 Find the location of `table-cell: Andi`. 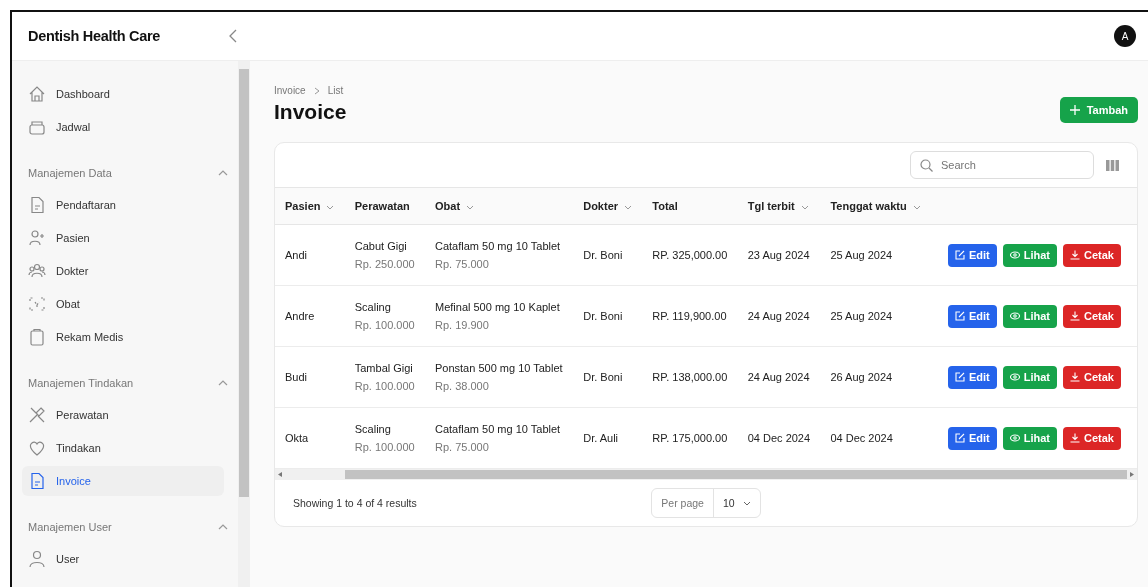

table-cell: Andi is located at coordinates (296, 255).